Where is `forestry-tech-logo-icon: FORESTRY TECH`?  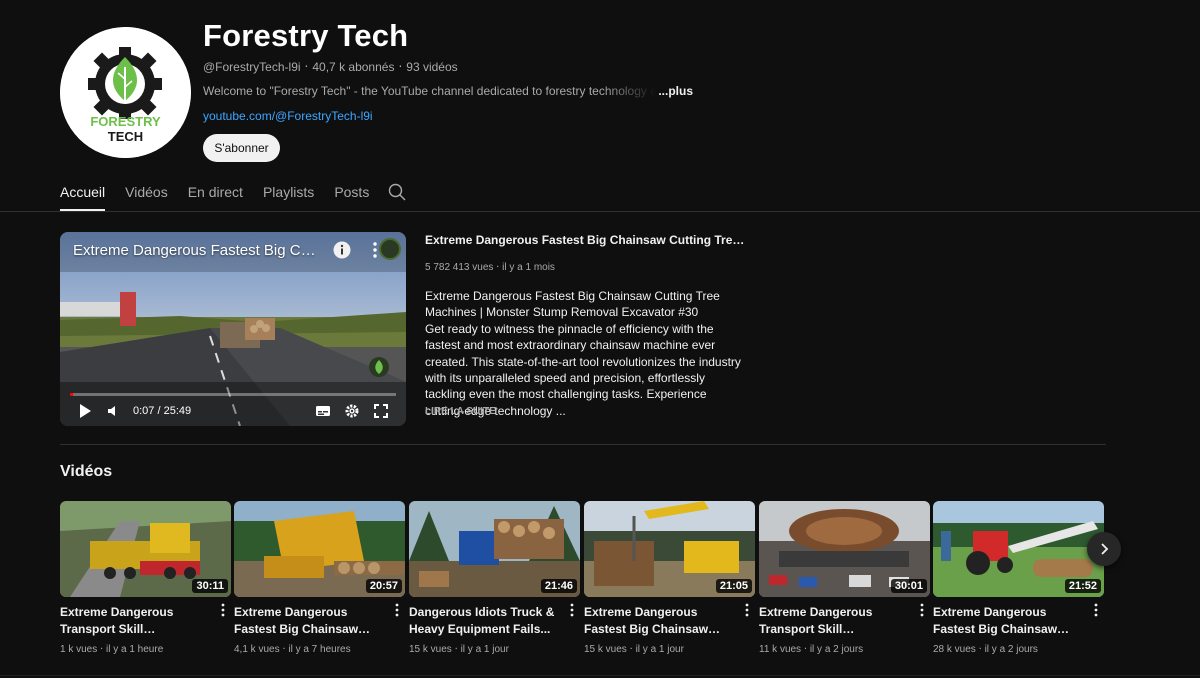
forestry-tech-logo-icon: FORESTRY TECH is located at coordinates (125, 92).